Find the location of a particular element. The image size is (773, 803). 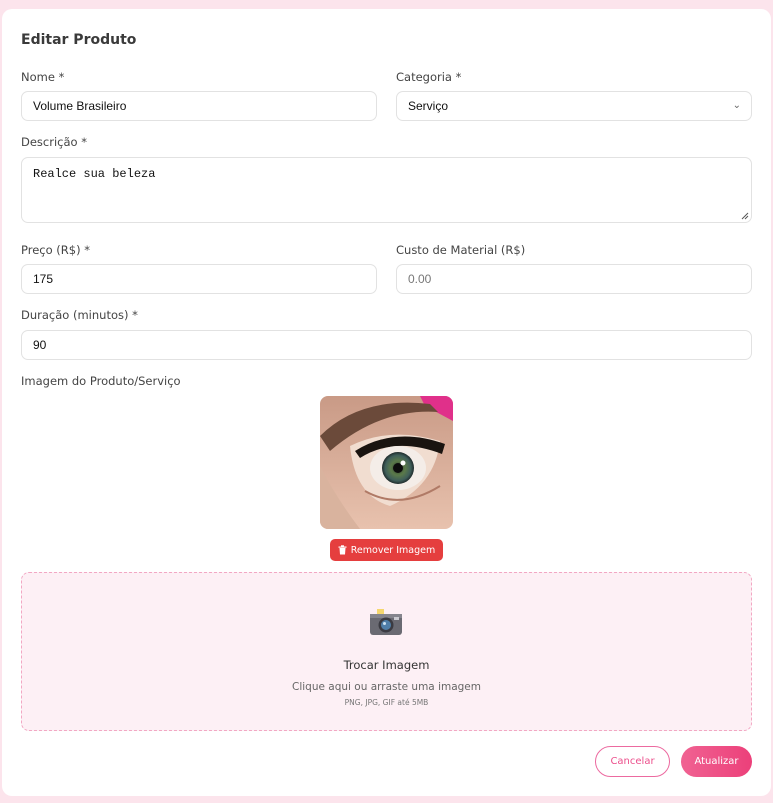

duracao-label: Duração (minutos) * is located at coordinates (79, 315).